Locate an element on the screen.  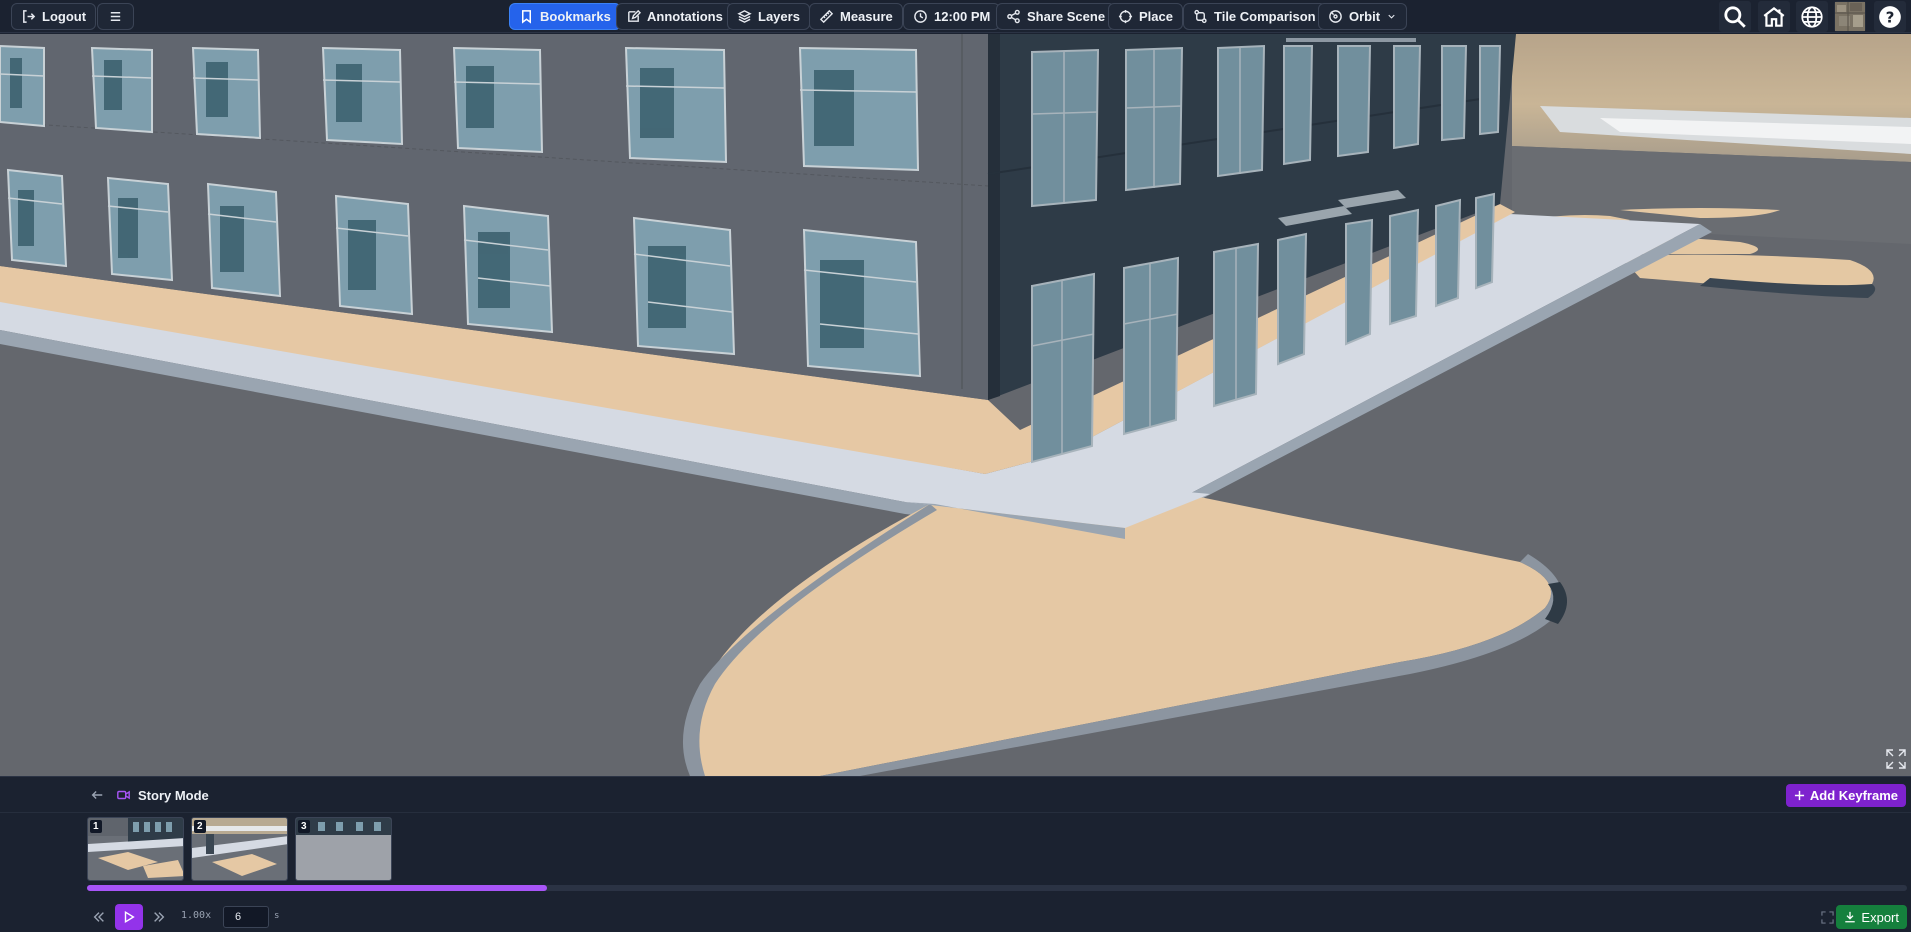
crosshair-icon is located at coordinates (1125, 16).